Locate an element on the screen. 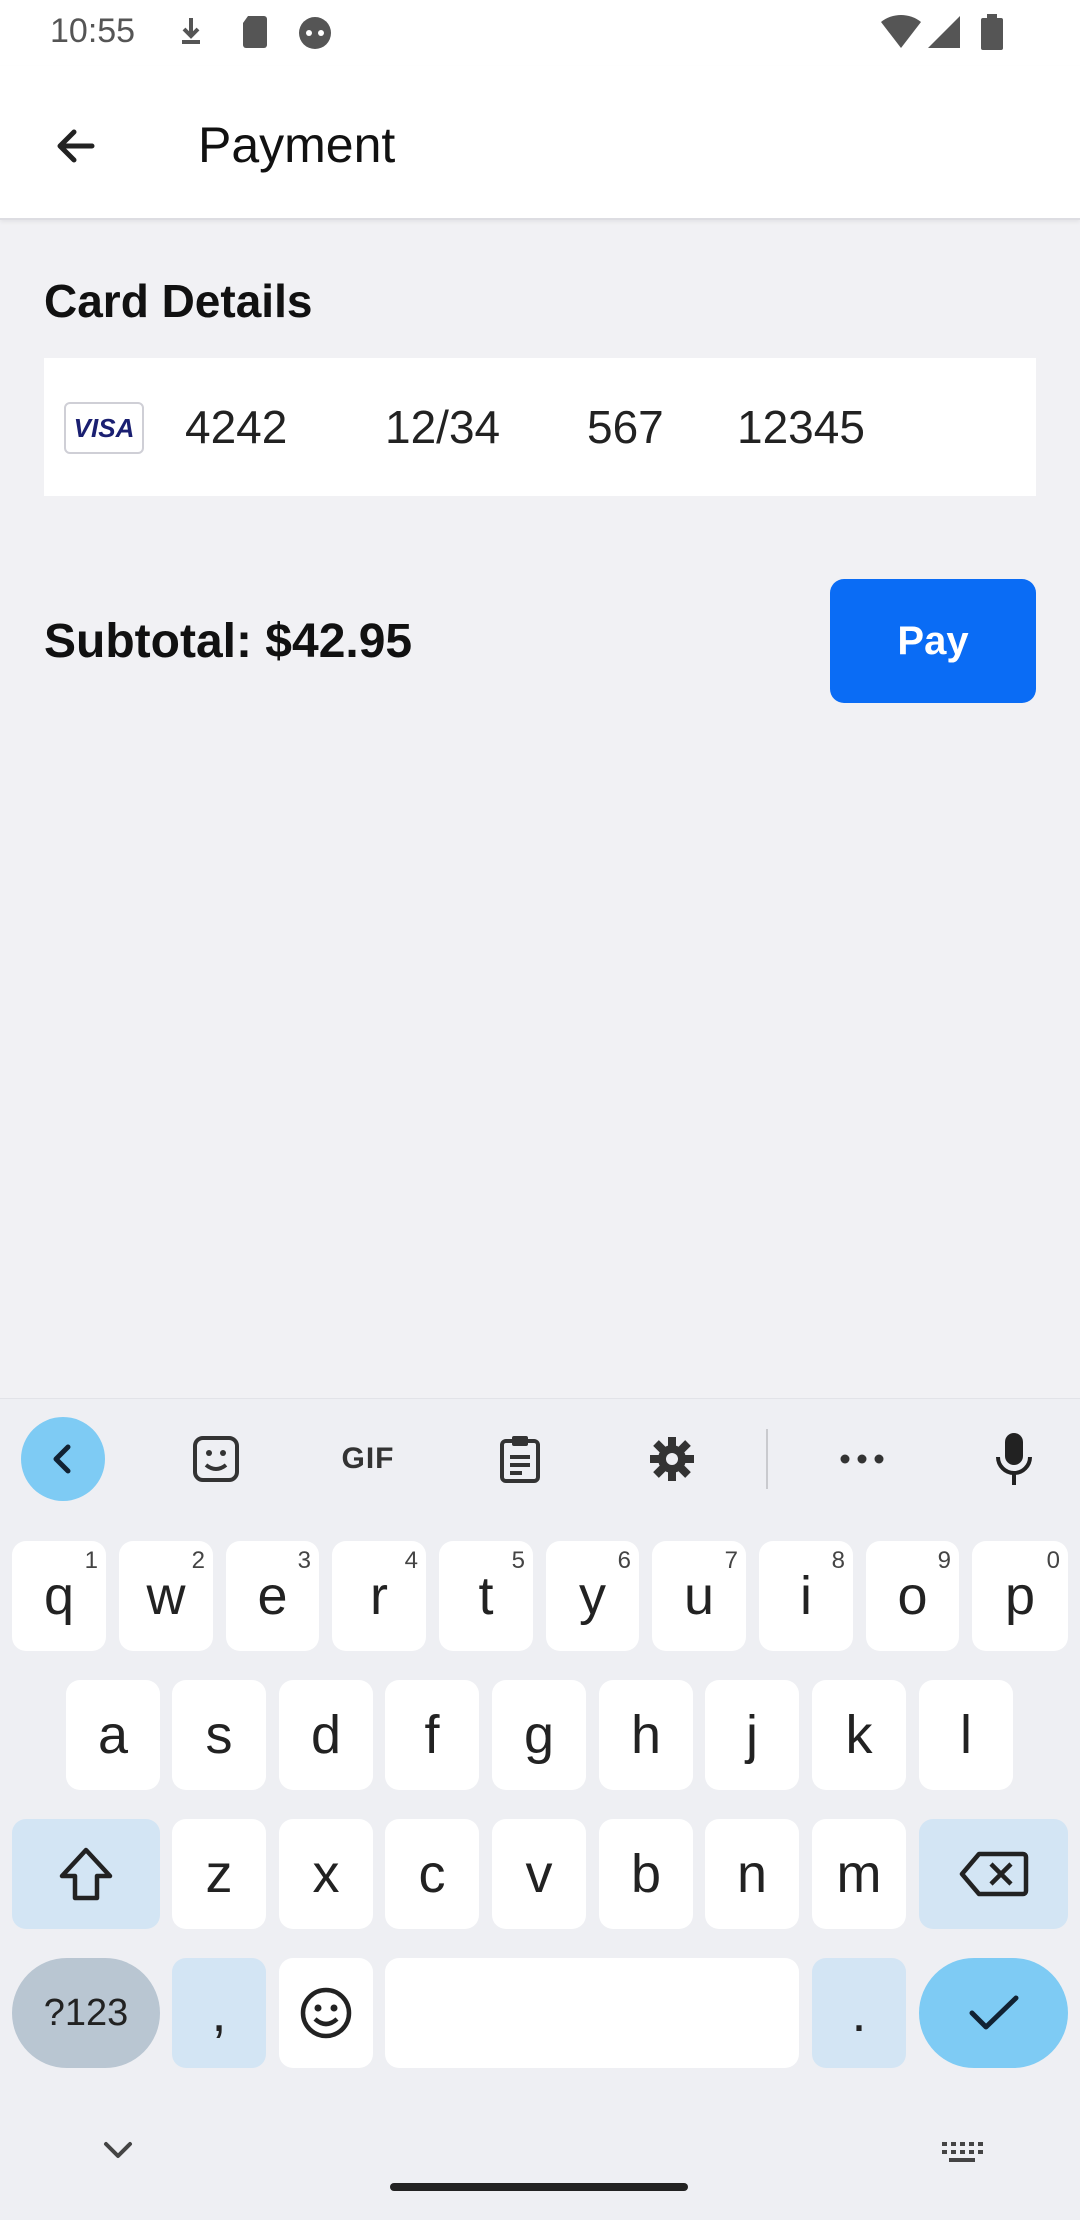 This screenshot has height=2220, width=1080. key-h: h is located at coordinates (646, 1735).